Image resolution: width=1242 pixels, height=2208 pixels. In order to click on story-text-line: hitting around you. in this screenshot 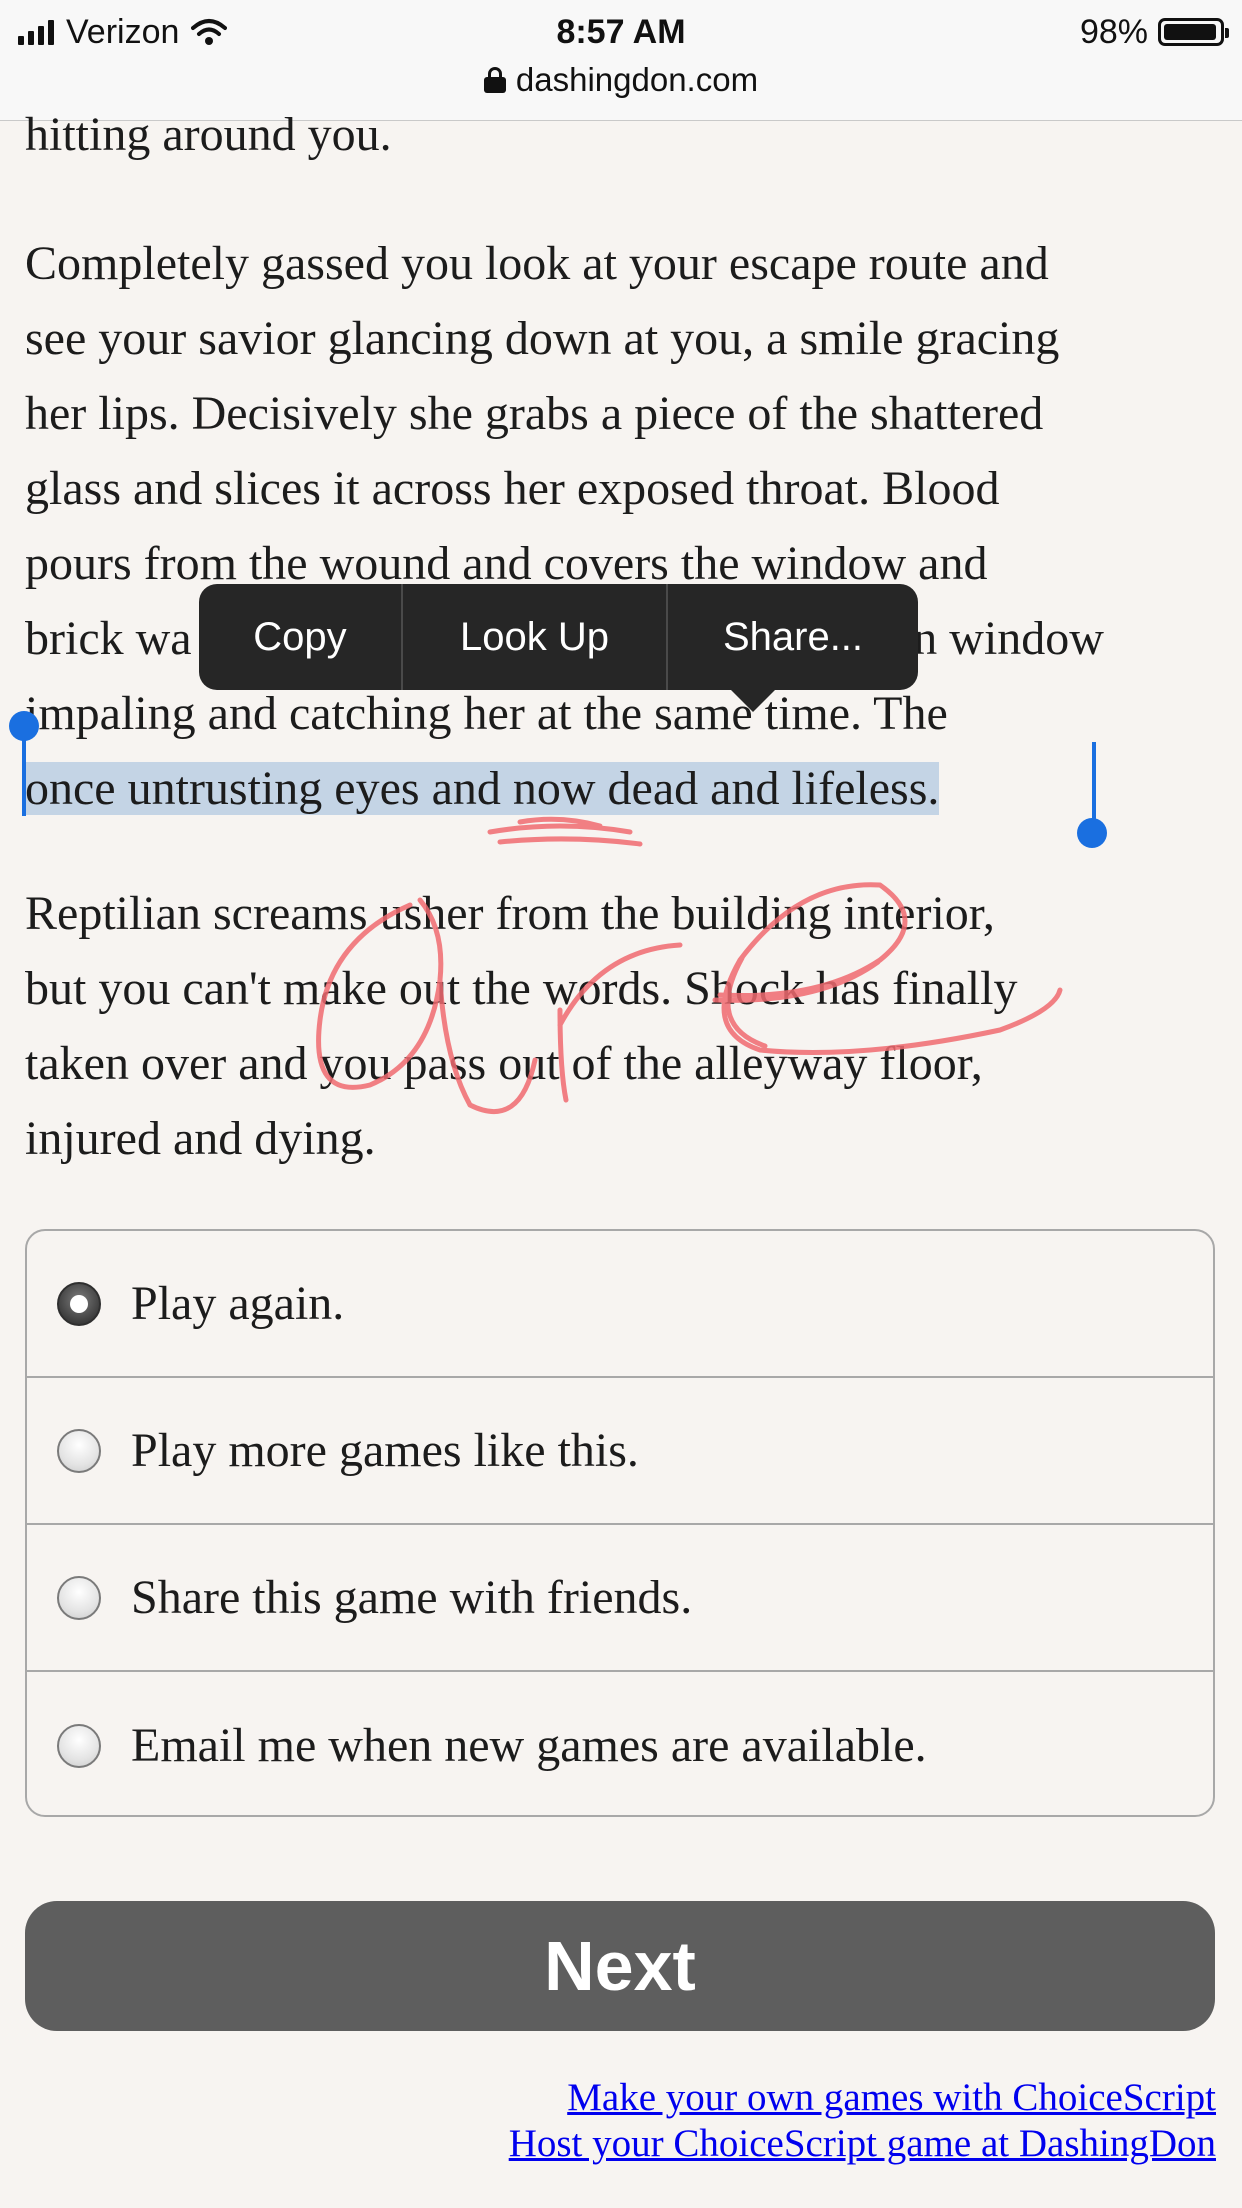, I will do `click(208, 134)`.